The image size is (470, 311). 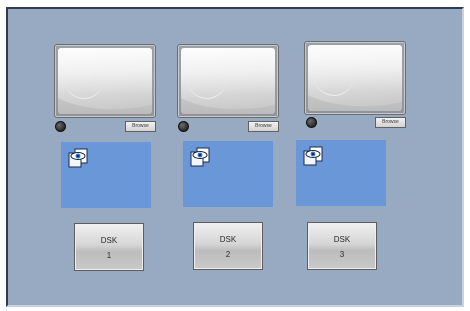 What do you see at coordinates (342, 254) in the screenshot?
I see `dsk-number: 3` at bounding box center [342, 254].